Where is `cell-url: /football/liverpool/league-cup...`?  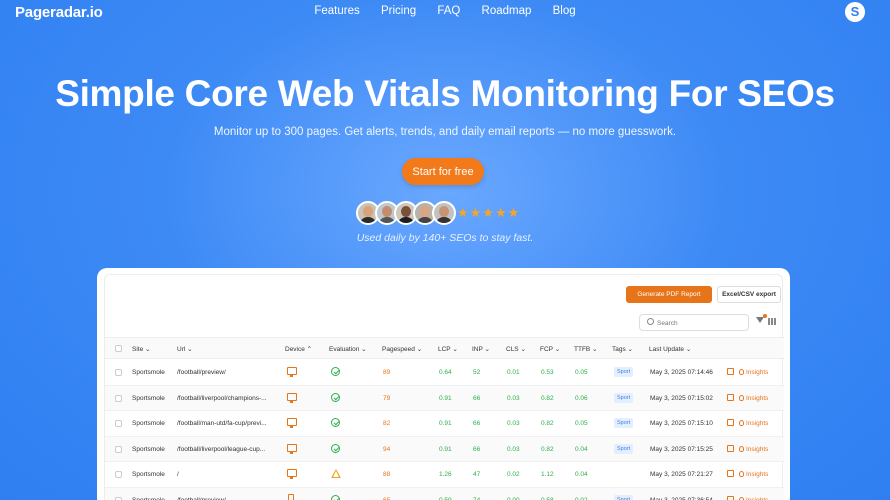
cell-url: /football/liverpool/league-cup... is located at coordinates (221, 449).